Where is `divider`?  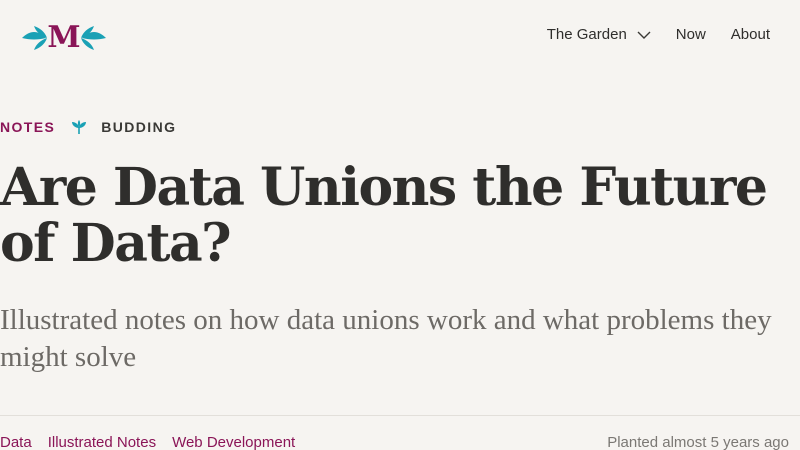 divider is located at coordinates (400, 415).